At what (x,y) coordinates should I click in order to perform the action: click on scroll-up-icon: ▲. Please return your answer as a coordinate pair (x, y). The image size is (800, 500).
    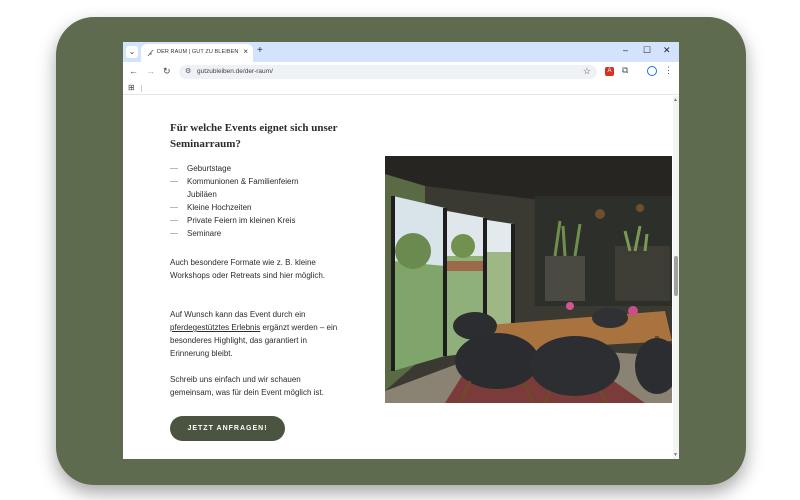
    Looking at the image, I should click on (675, 100).